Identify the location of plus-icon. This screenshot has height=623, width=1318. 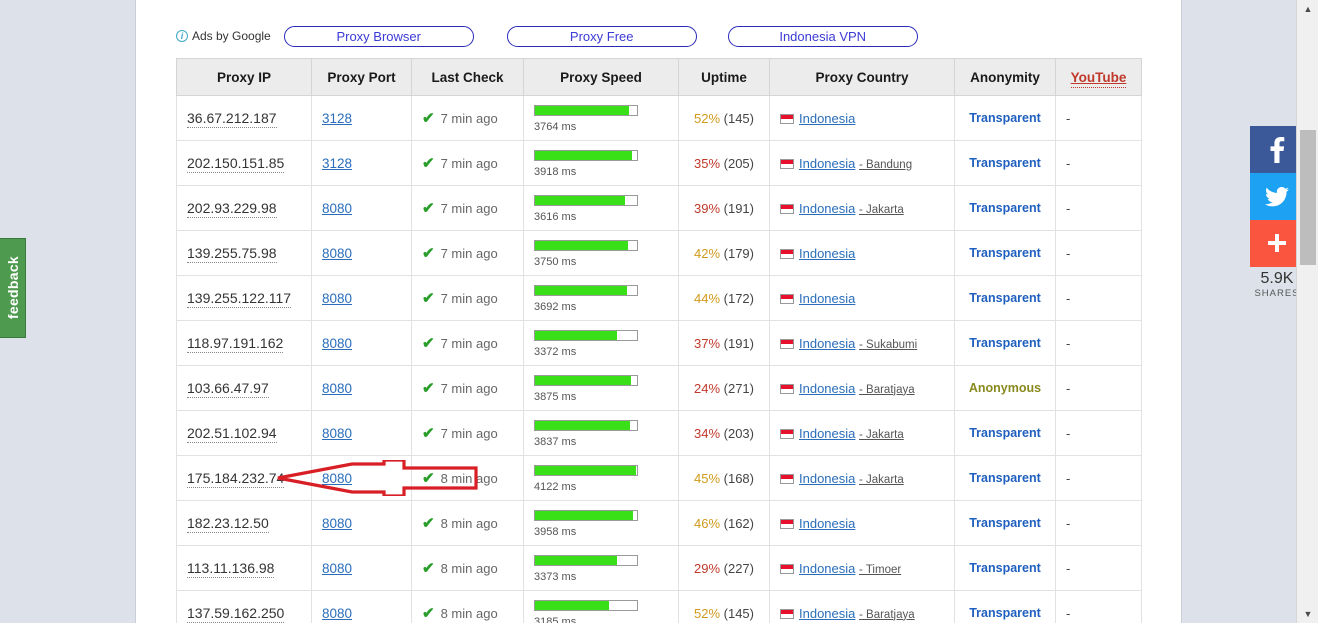
(1277, 242).